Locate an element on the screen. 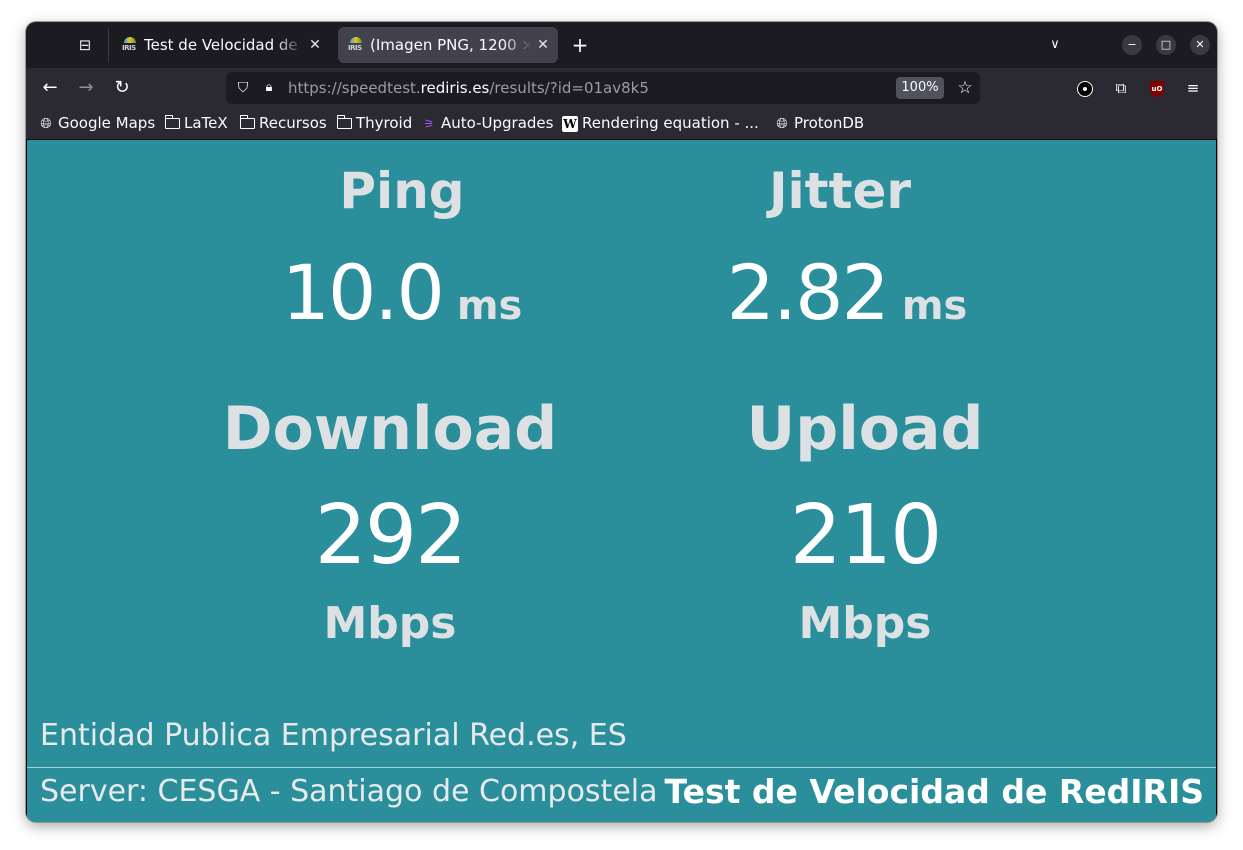 Image resolution: width=1243 pixels, height=850 pixels. bookmark-auto-upgrades: ⚞ Auto-Upgrades is located at coordinates (487, 123).